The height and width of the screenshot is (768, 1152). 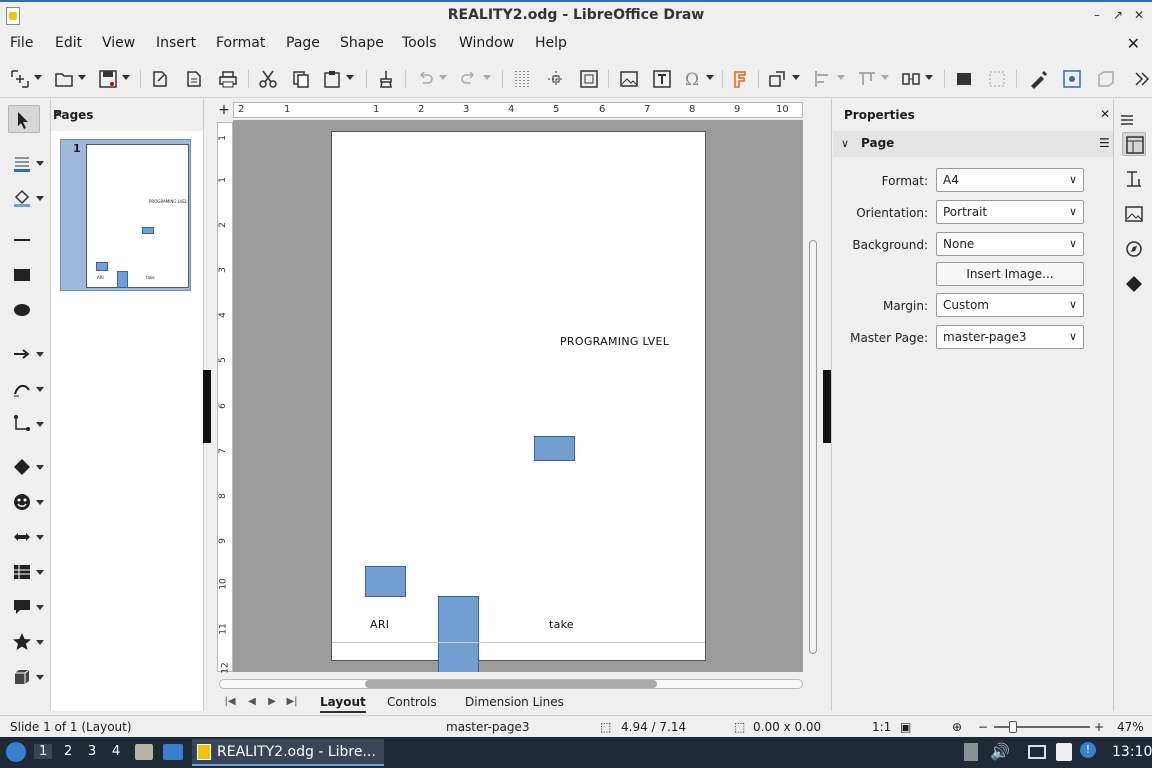 I want to click on basic-shapes-tool, so click(x=26, y=467).